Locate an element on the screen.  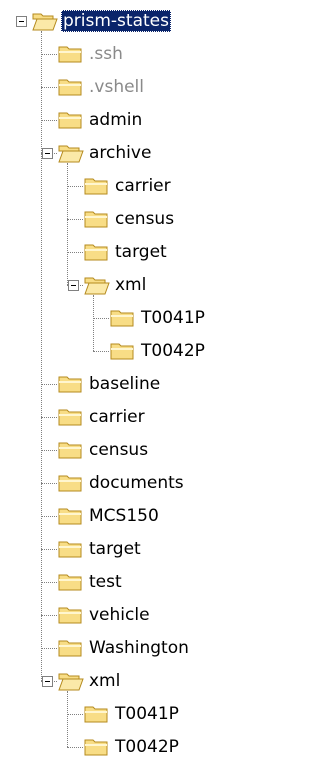
tree-row-mcs150: MCS150 is located at coordinates (137, 516).